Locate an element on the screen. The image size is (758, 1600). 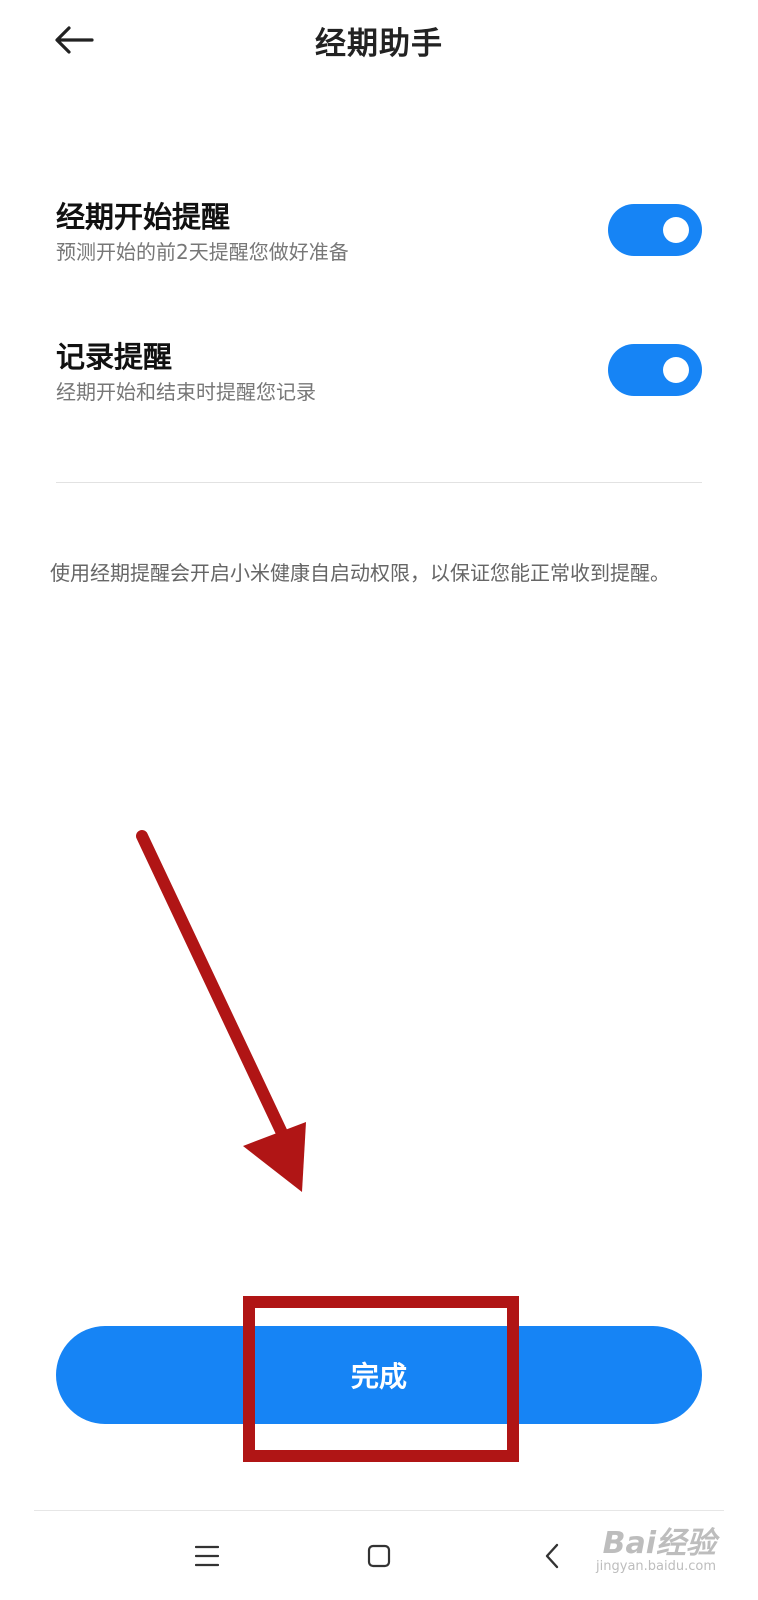
done-button: 完成 is located at coordinates (379, 1375).